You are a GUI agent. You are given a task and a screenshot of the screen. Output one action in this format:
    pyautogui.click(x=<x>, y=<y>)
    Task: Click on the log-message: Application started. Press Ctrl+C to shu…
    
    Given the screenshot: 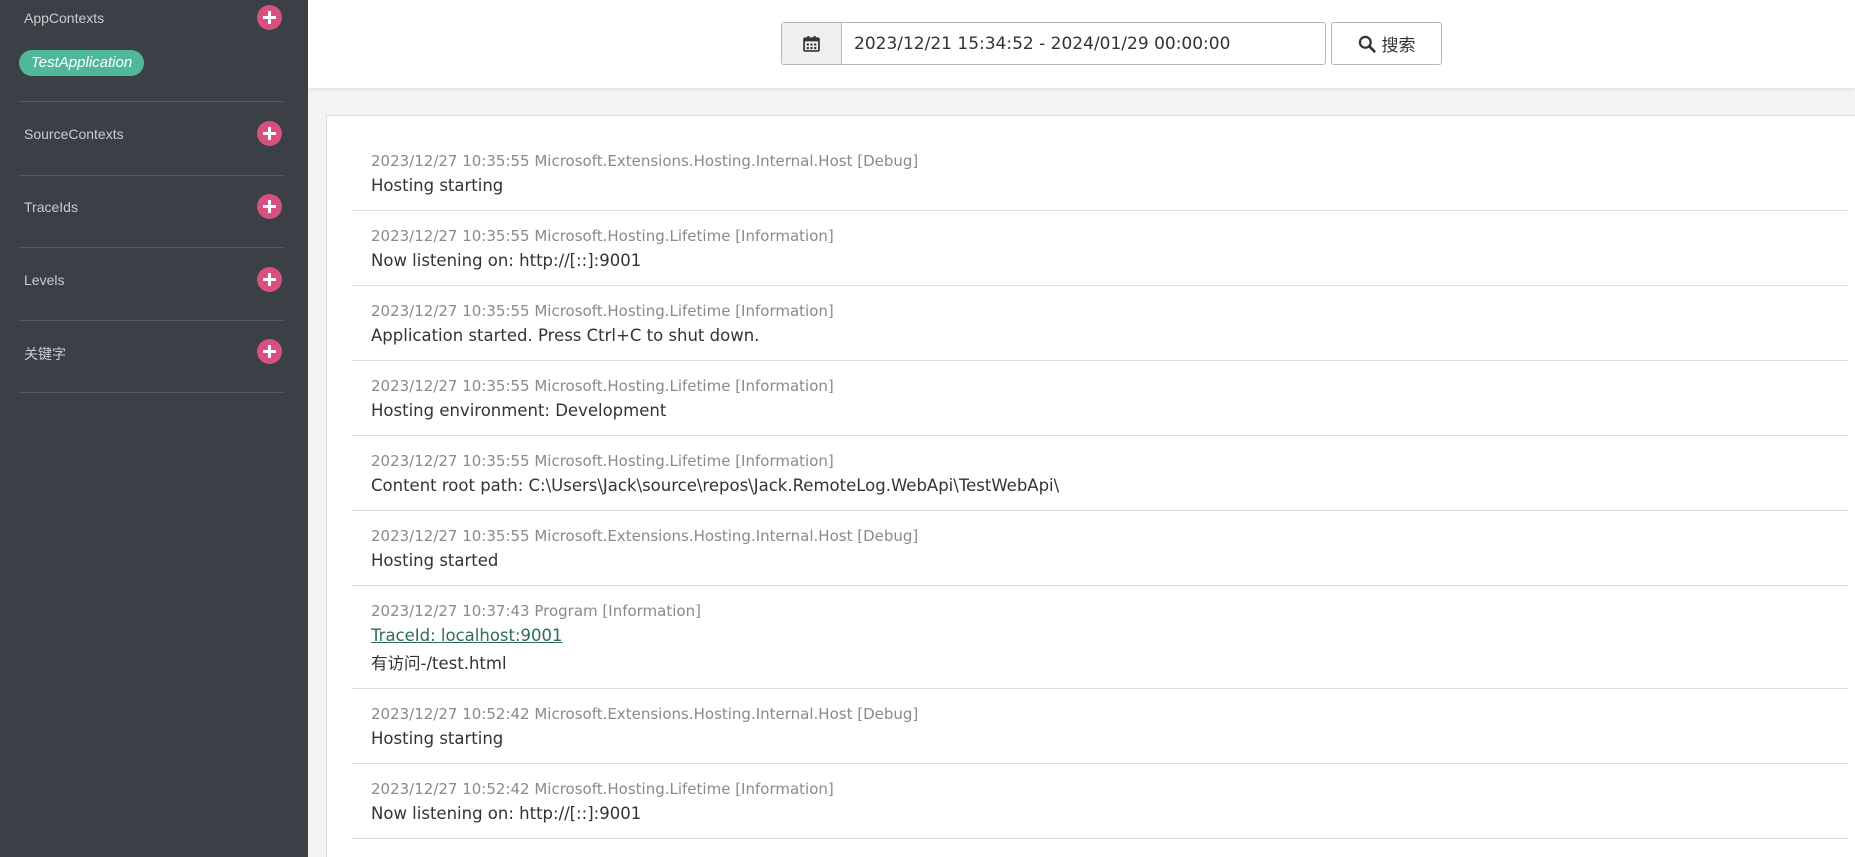 What is the action you would take?
    pyautogui.click(x=565, y=335)
    